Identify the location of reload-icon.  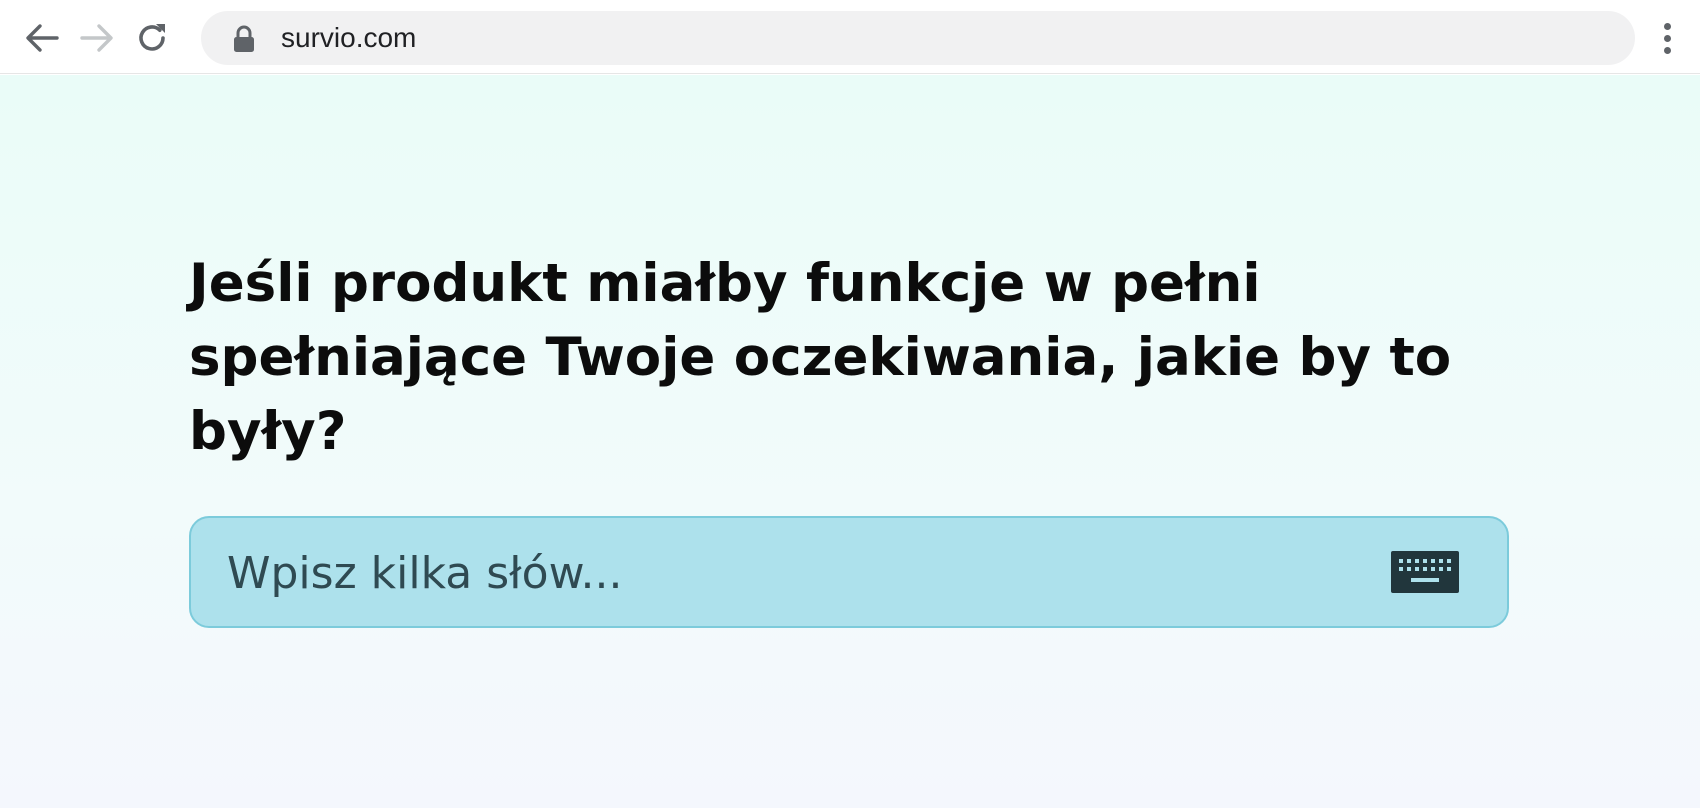
(152, 37).